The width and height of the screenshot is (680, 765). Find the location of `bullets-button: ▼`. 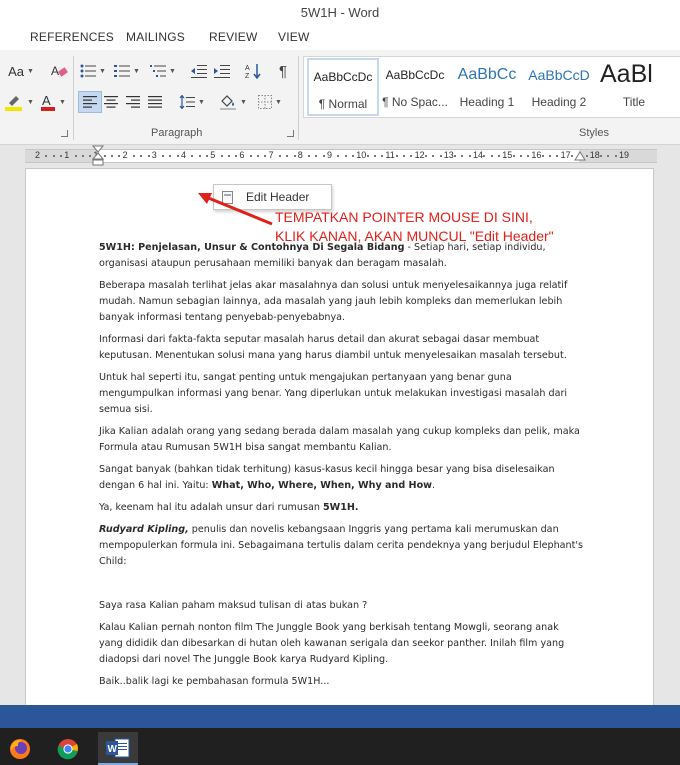

bullets-button: ▼ is located at coordinates (93, 71).